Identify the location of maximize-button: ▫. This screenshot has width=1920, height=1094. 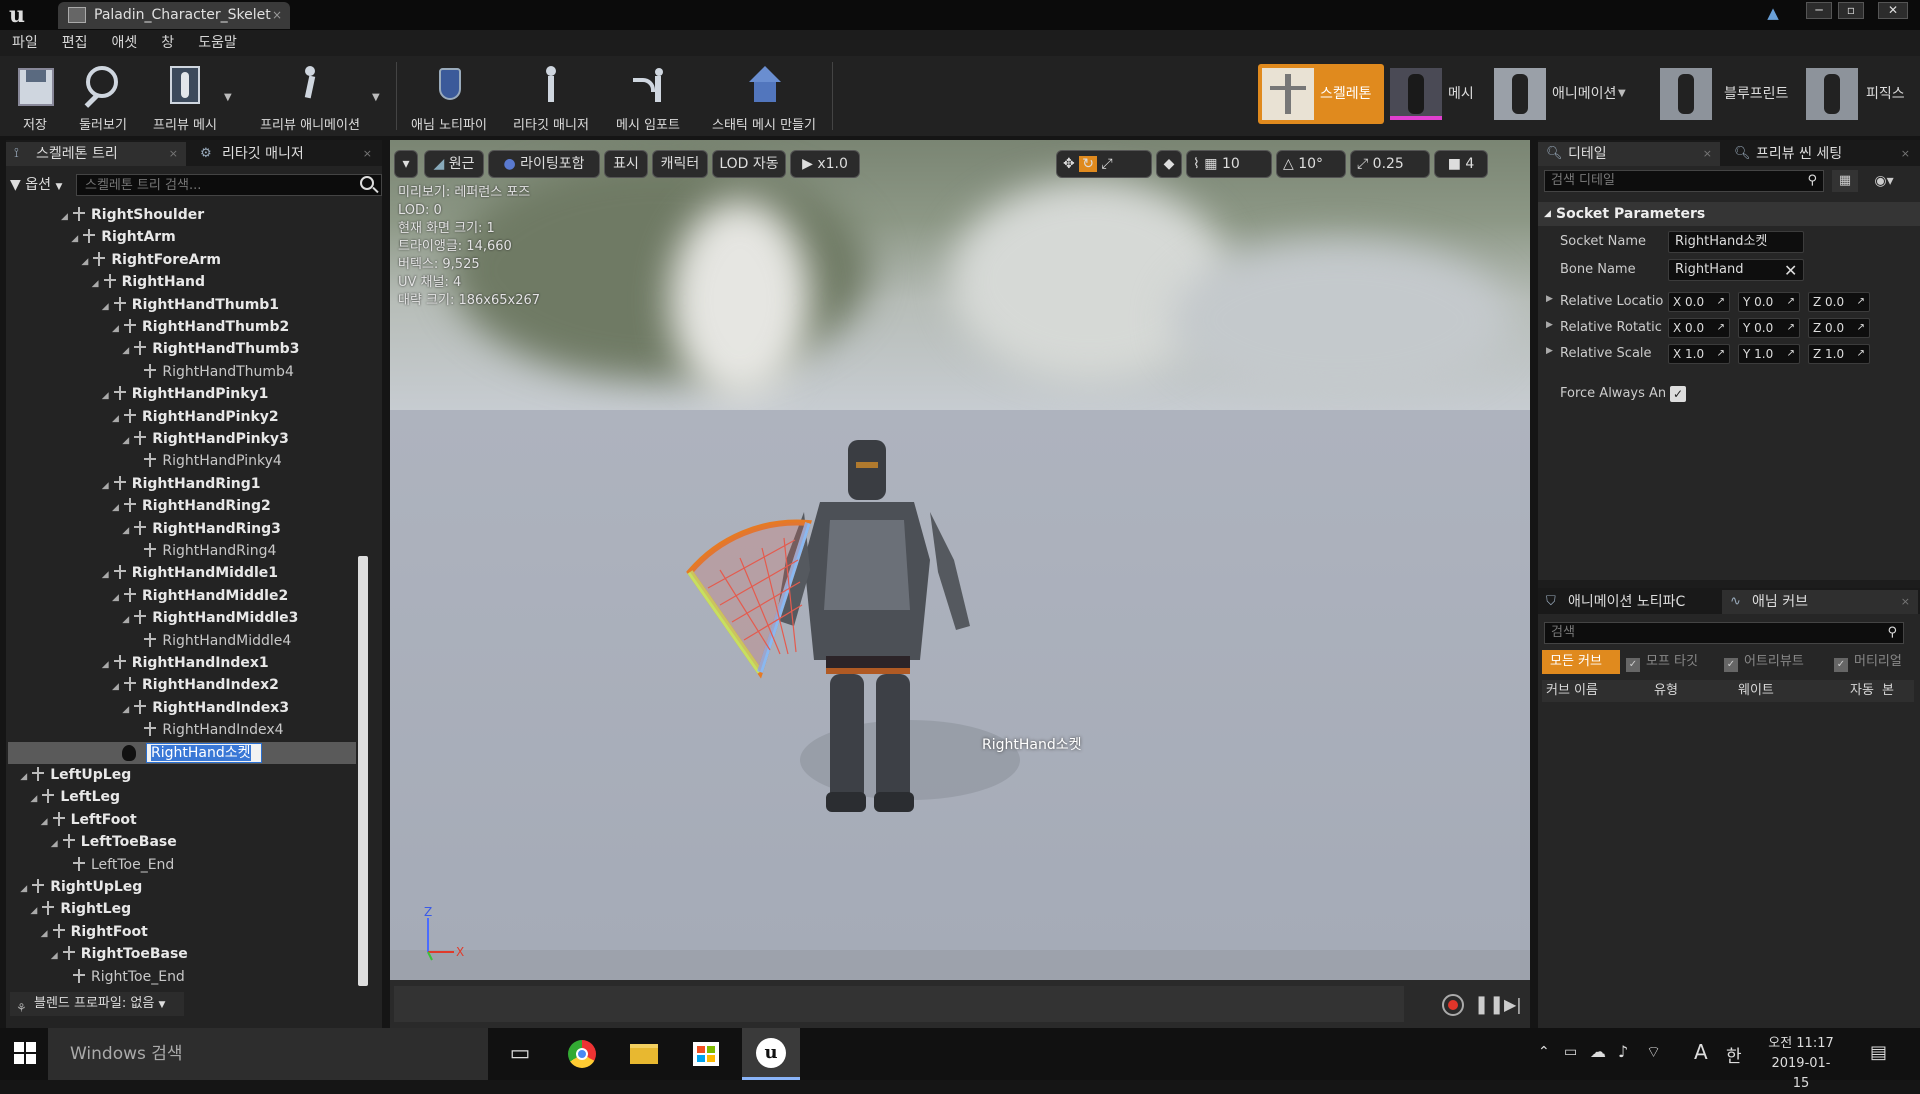
(1851, 10).